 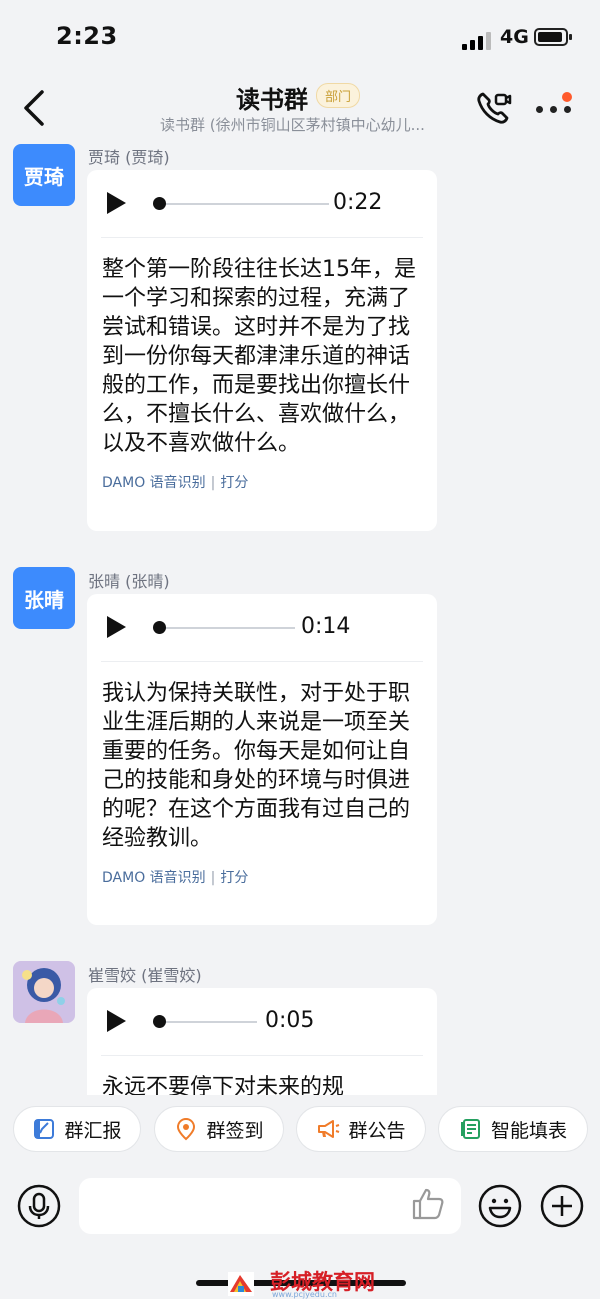 I want to click on voice-duration: 0:14, so click(x=326, y=626).